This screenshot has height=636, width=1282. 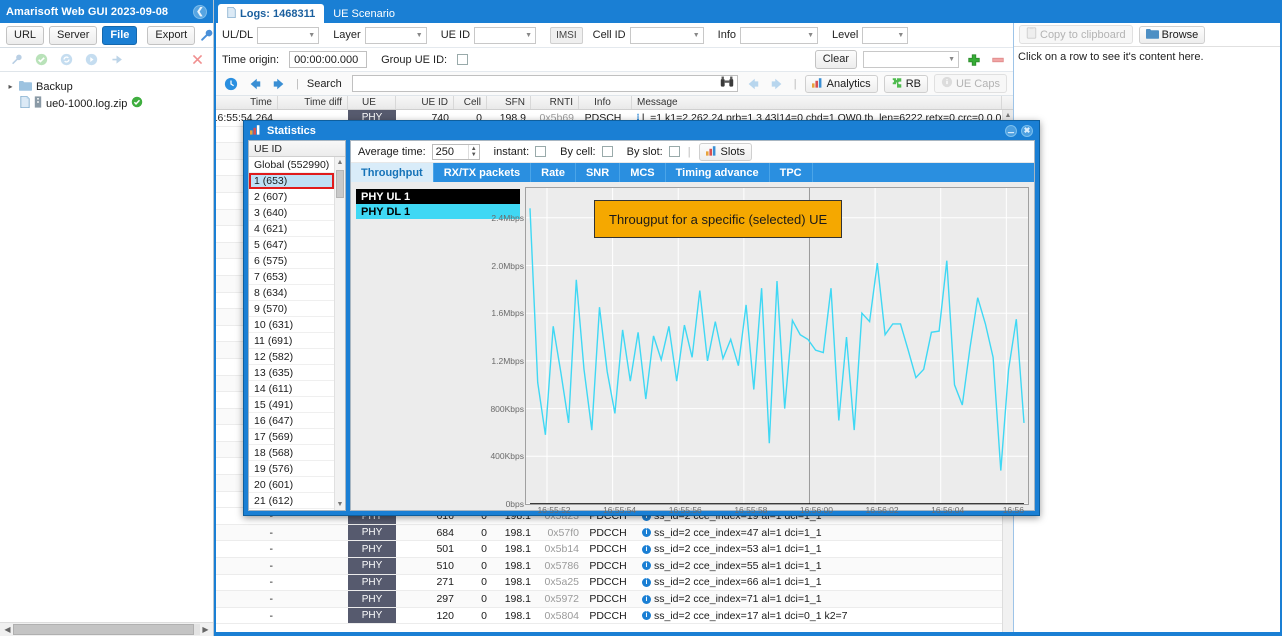 I want to click on ue-list-vscrollbar: ▲ ▼, so click(x=339, y=333).